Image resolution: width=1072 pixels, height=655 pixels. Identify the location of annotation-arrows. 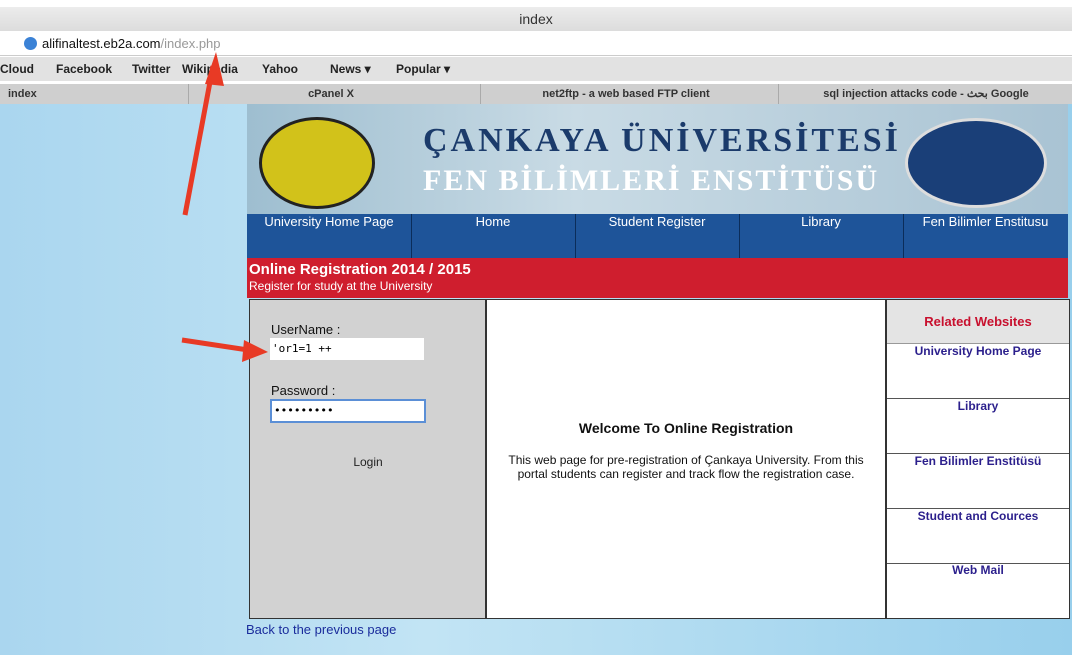
(224, 207).